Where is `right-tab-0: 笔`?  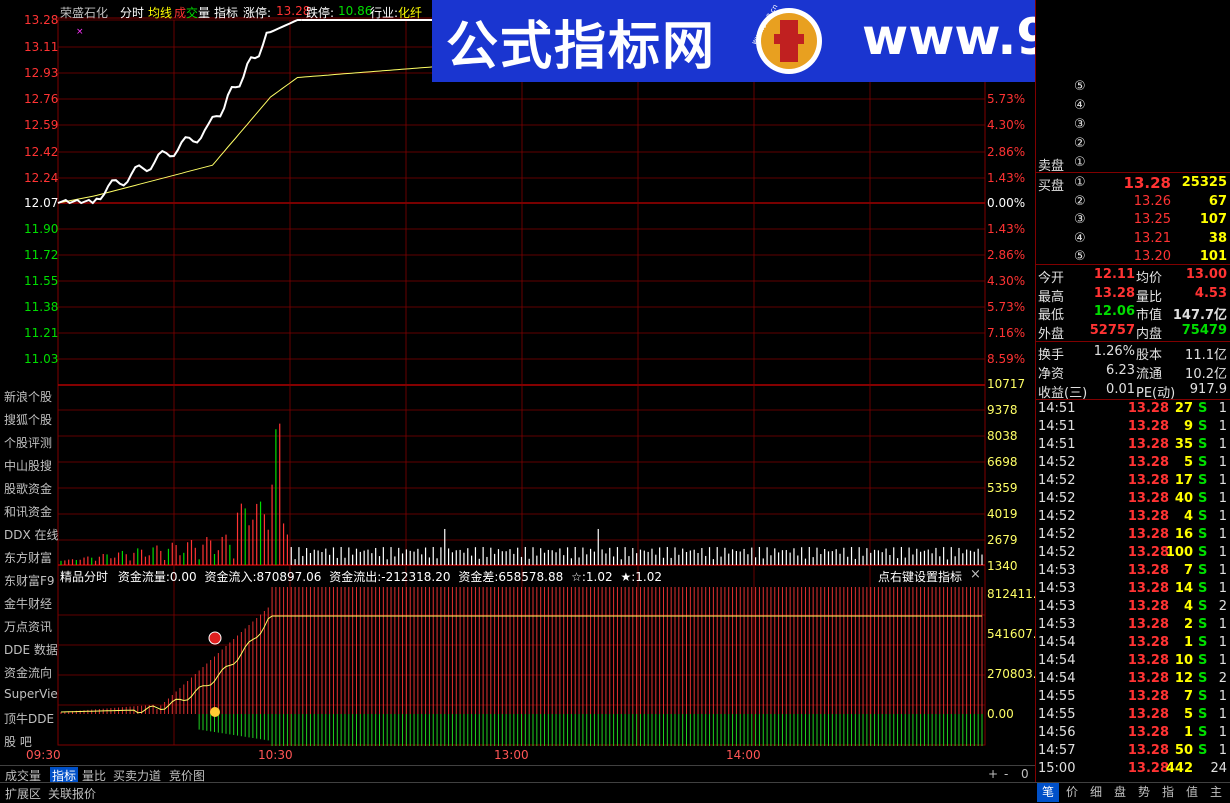
right-tab-0: 笔 is located at coordinates (1048, 792).